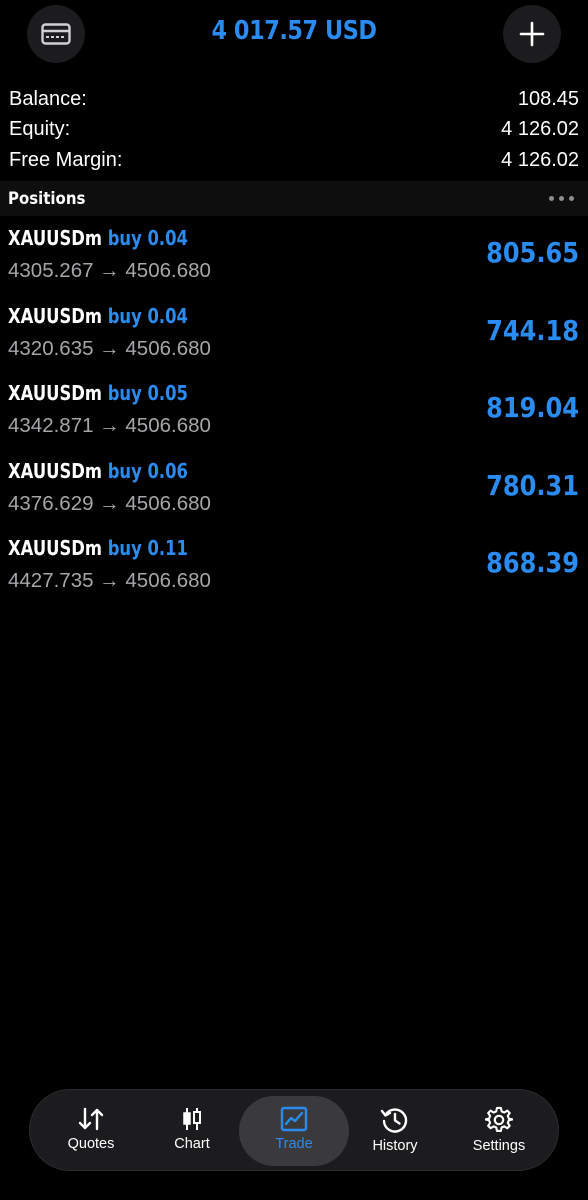  Describe the element at coordinates (294, 1119) in the screenshot. I see `trend-chart-icon` at that location.